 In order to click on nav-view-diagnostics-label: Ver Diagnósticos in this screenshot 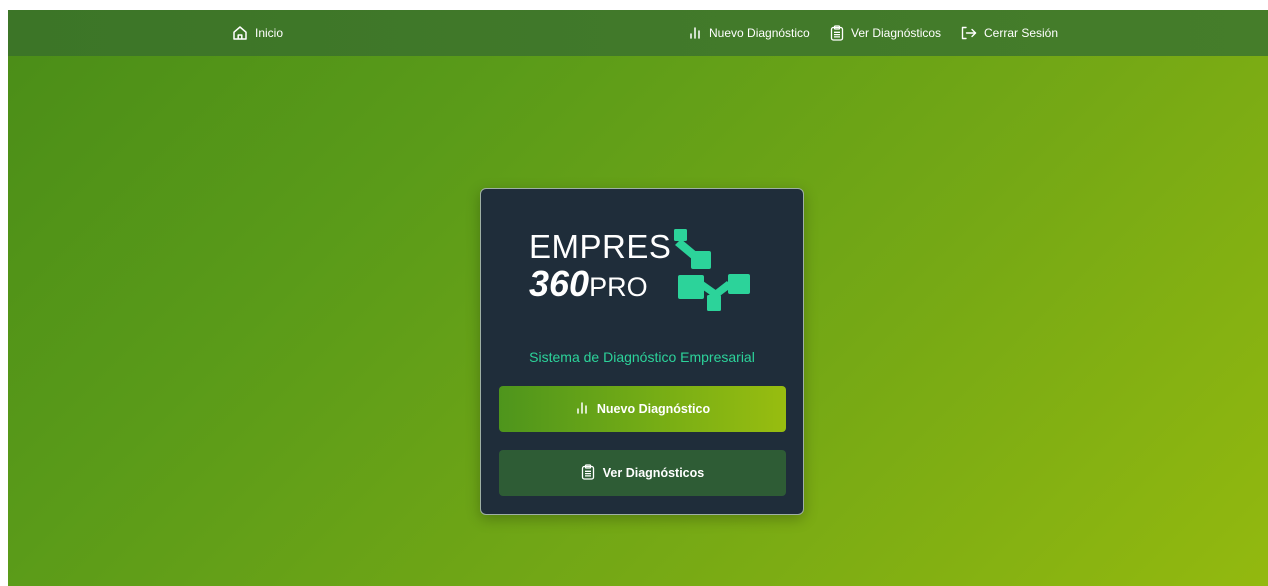, I will do `click(896, 33)`.